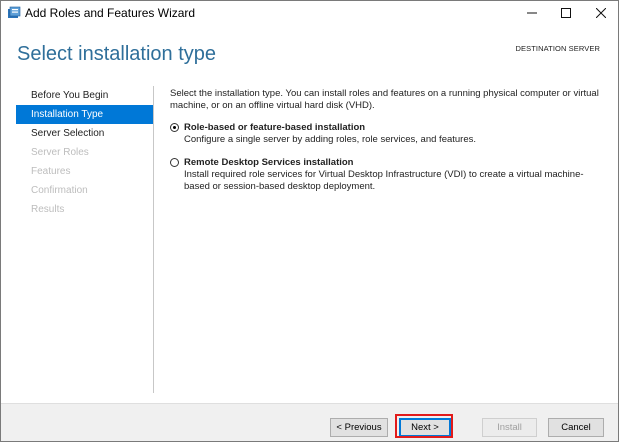 The width and height of the screenshot is (619, 442). I want to click on nav-step-installation-type: Installation Type, so click(84, 114).